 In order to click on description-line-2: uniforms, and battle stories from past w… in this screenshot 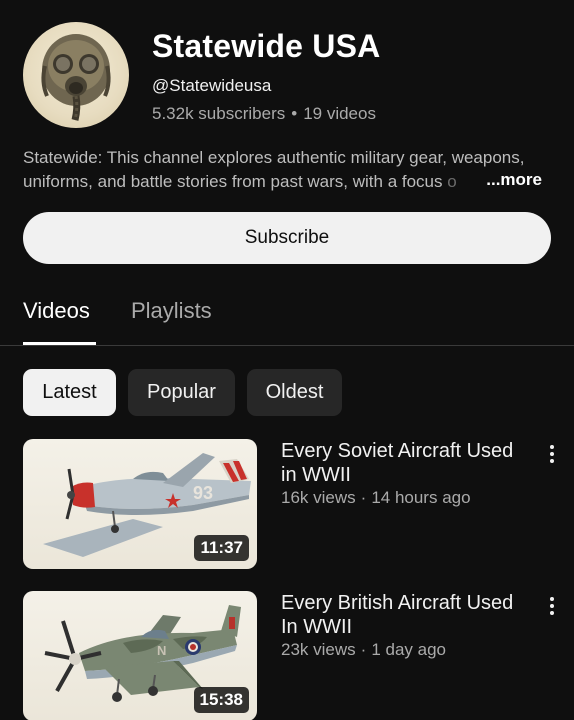, I will do `click(288, 182)`.